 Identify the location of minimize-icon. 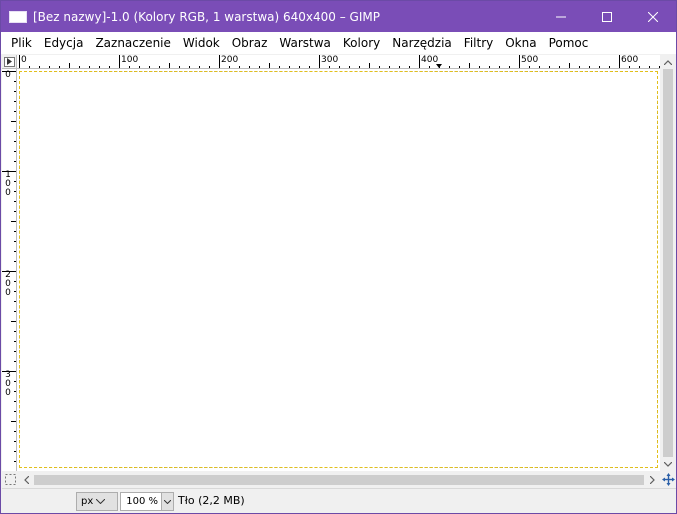
(561, 16).